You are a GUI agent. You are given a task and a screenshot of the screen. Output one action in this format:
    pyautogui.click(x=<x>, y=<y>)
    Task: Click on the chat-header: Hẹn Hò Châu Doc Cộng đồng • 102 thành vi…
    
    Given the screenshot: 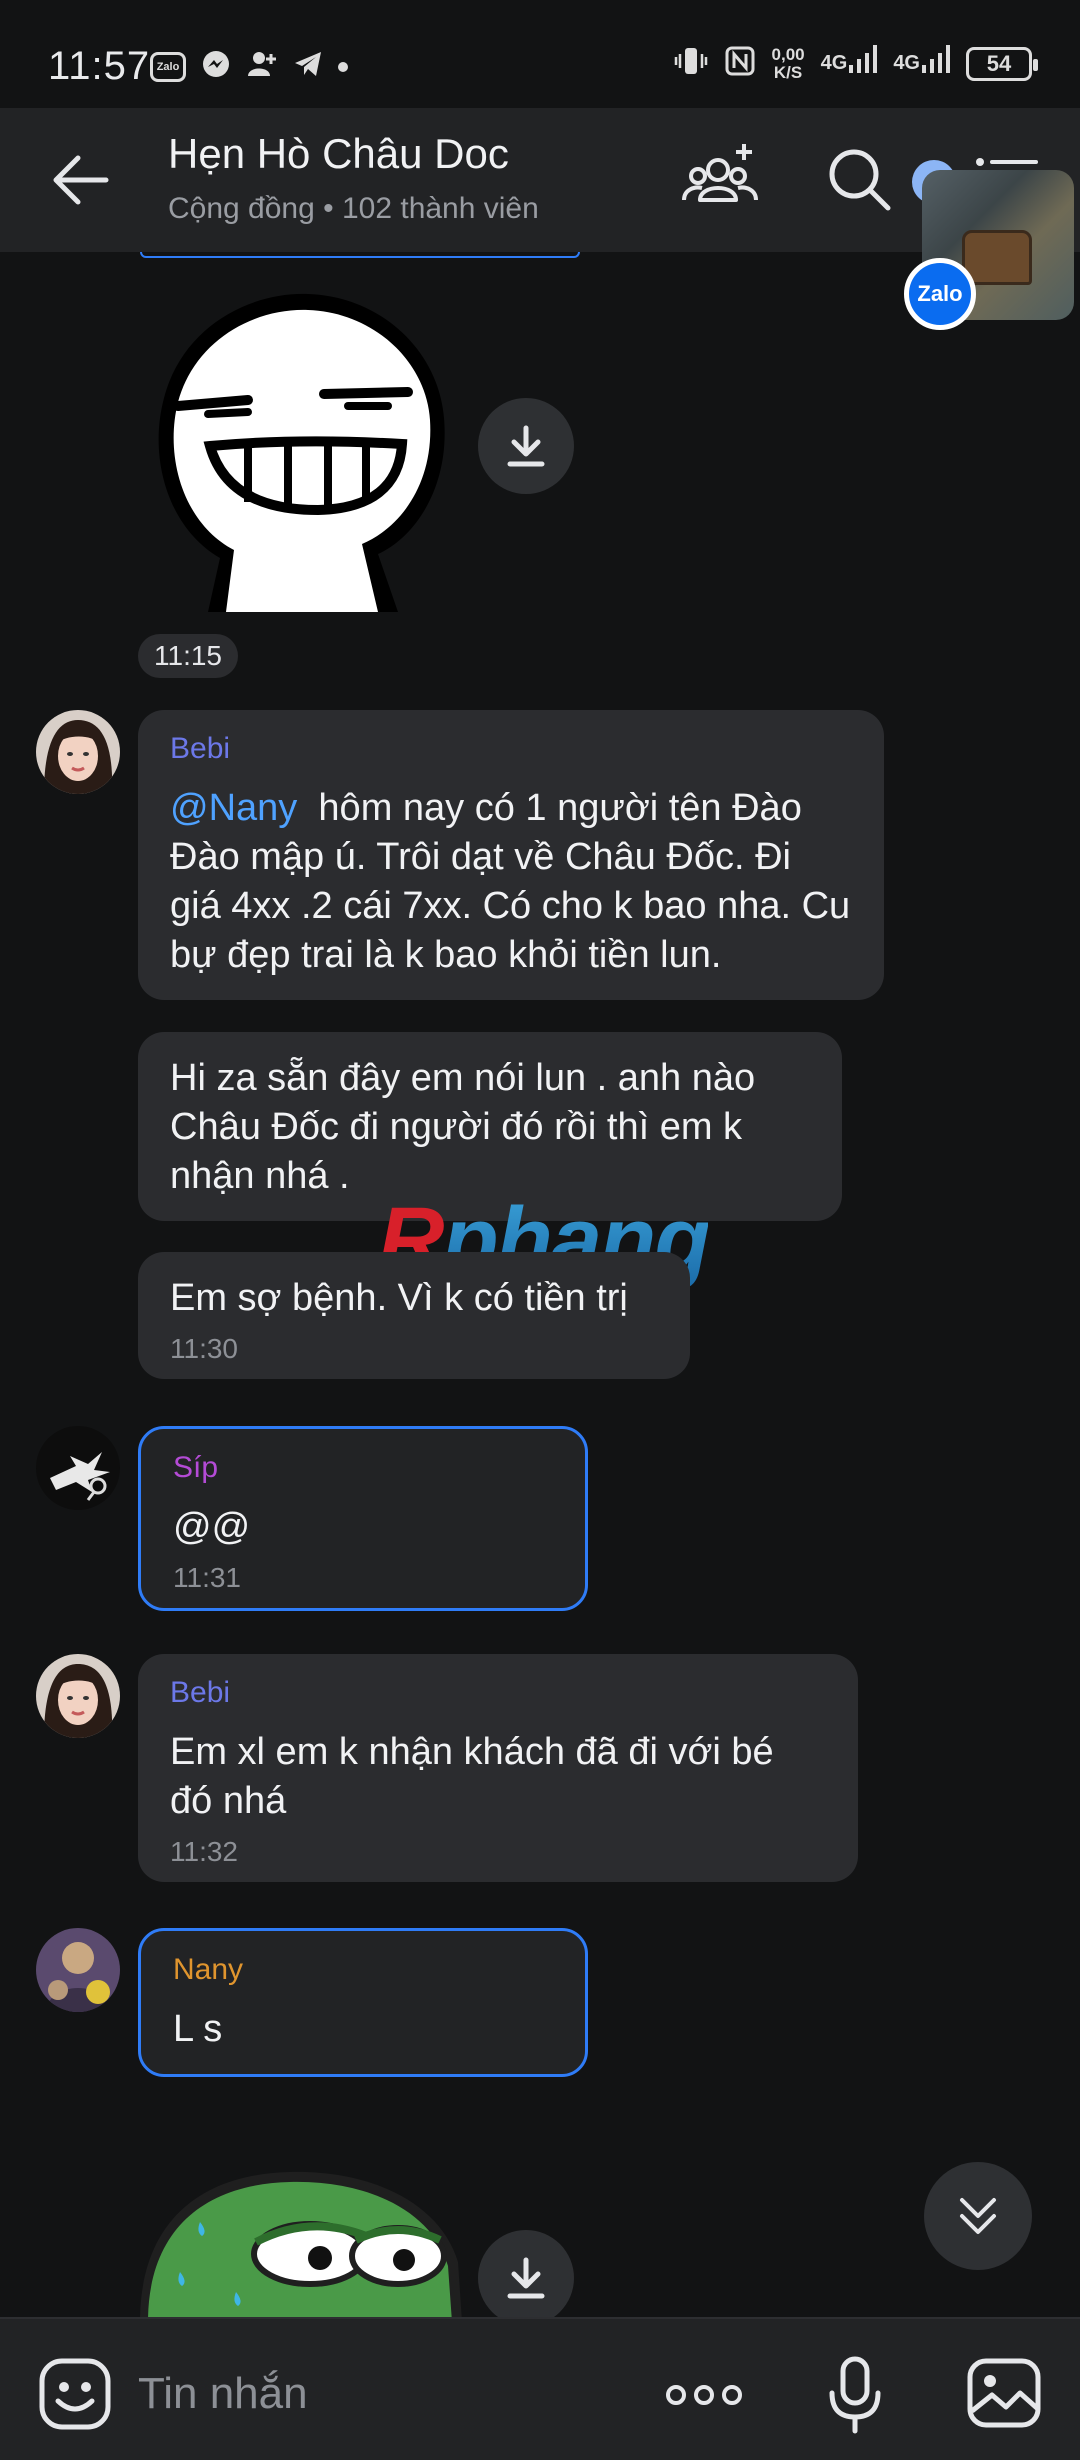 What is the action you would take?
    pyautogui.click(x=540, y=180)
    